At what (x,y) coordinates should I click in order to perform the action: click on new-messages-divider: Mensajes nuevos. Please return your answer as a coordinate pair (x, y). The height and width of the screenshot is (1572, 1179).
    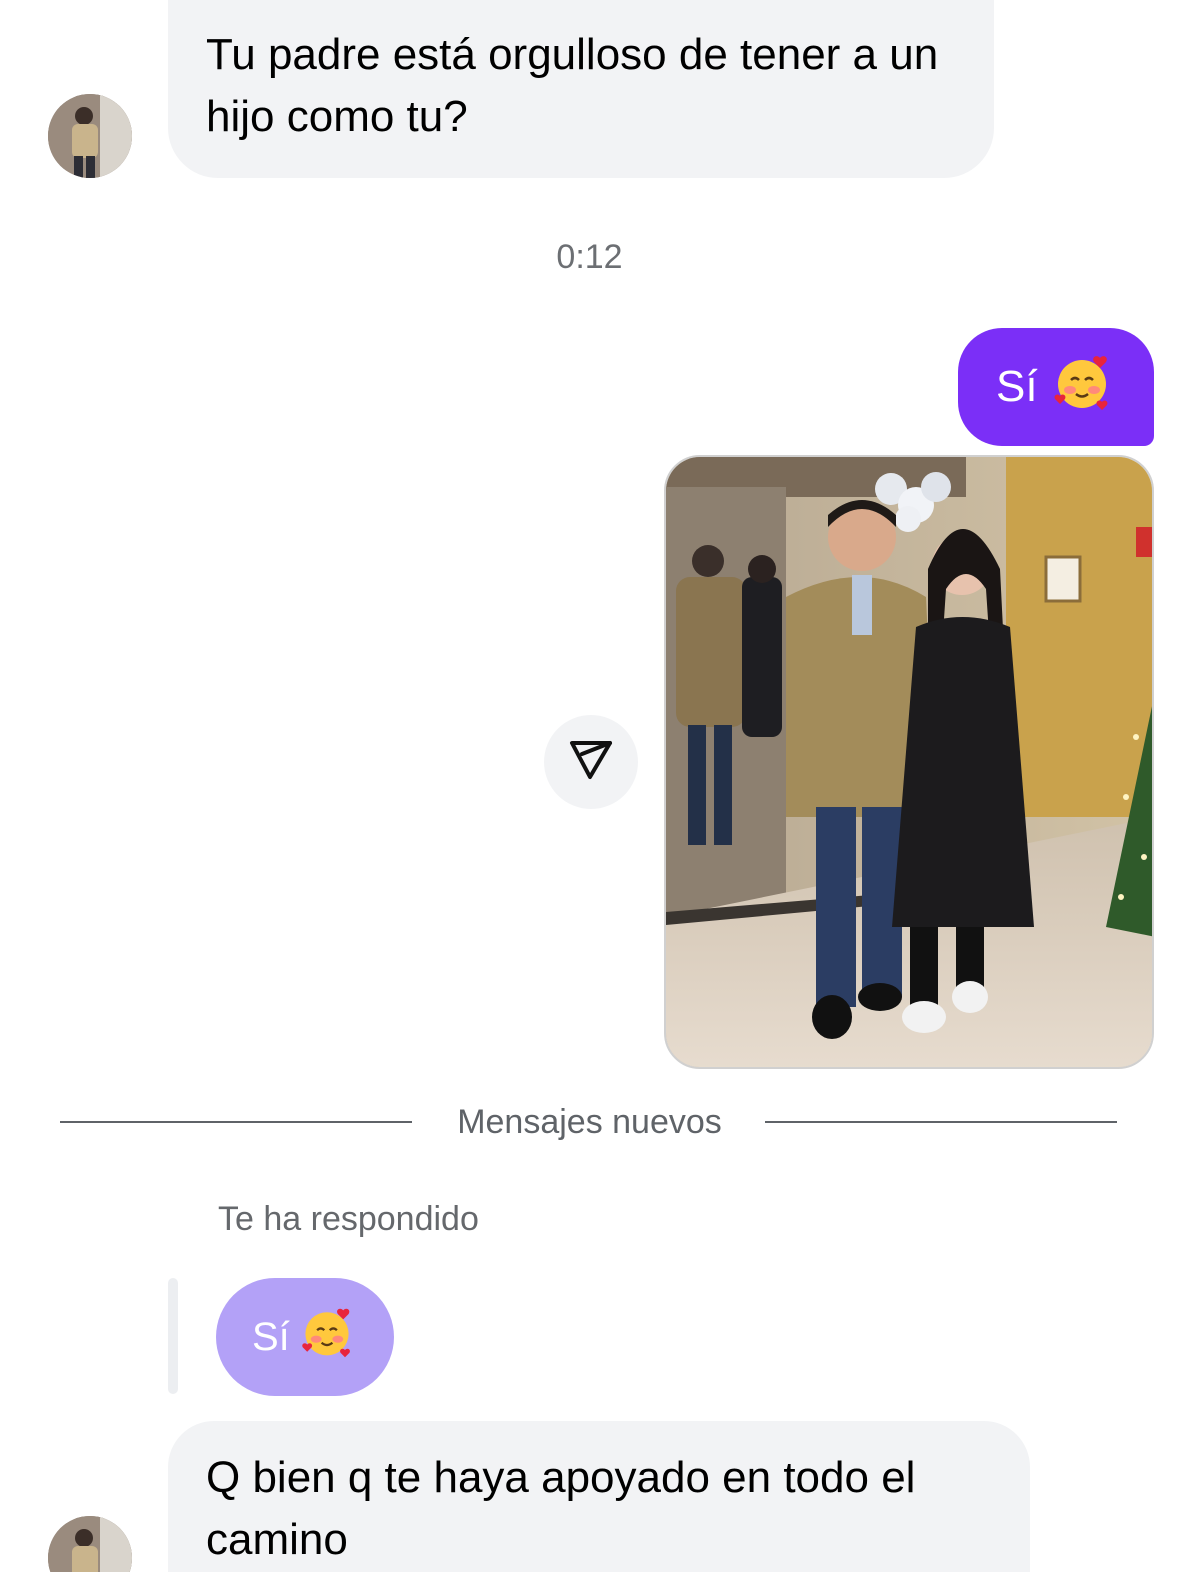
    Looking at the image, I should click on (589, 1122).